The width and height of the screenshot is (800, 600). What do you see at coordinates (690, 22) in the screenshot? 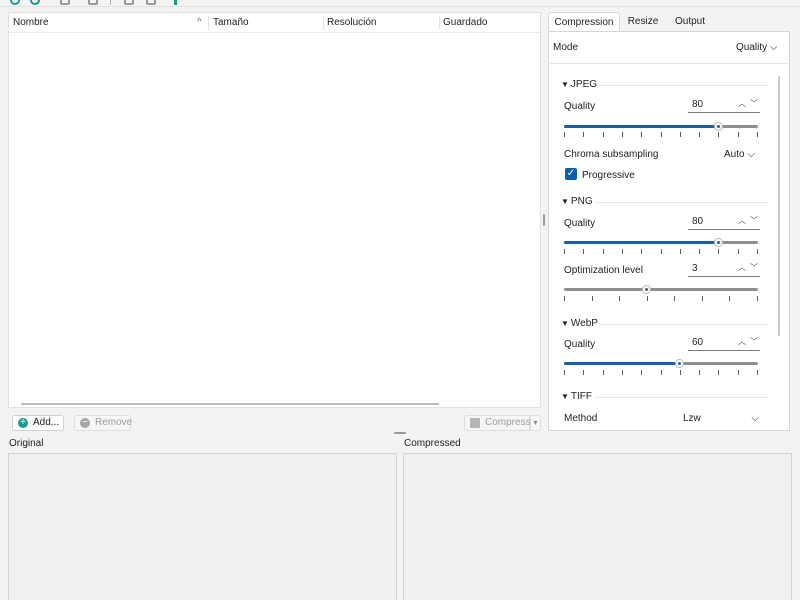
I see `tab-output: Output` at bounding box center [690, 22].